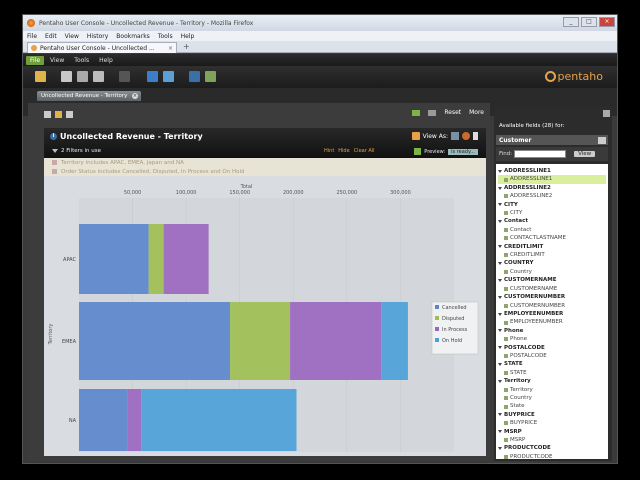  What do you see at coordinates (602, 140) in the screenshot?
I see `category-options-icon` at bounding box center [602, 140].